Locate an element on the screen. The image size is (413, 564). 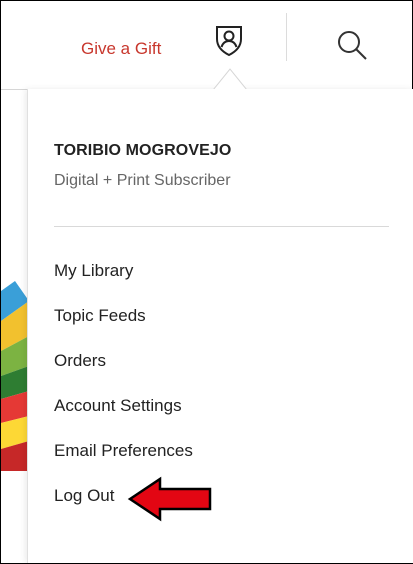
header-divider is located at coordinates (286, 37).